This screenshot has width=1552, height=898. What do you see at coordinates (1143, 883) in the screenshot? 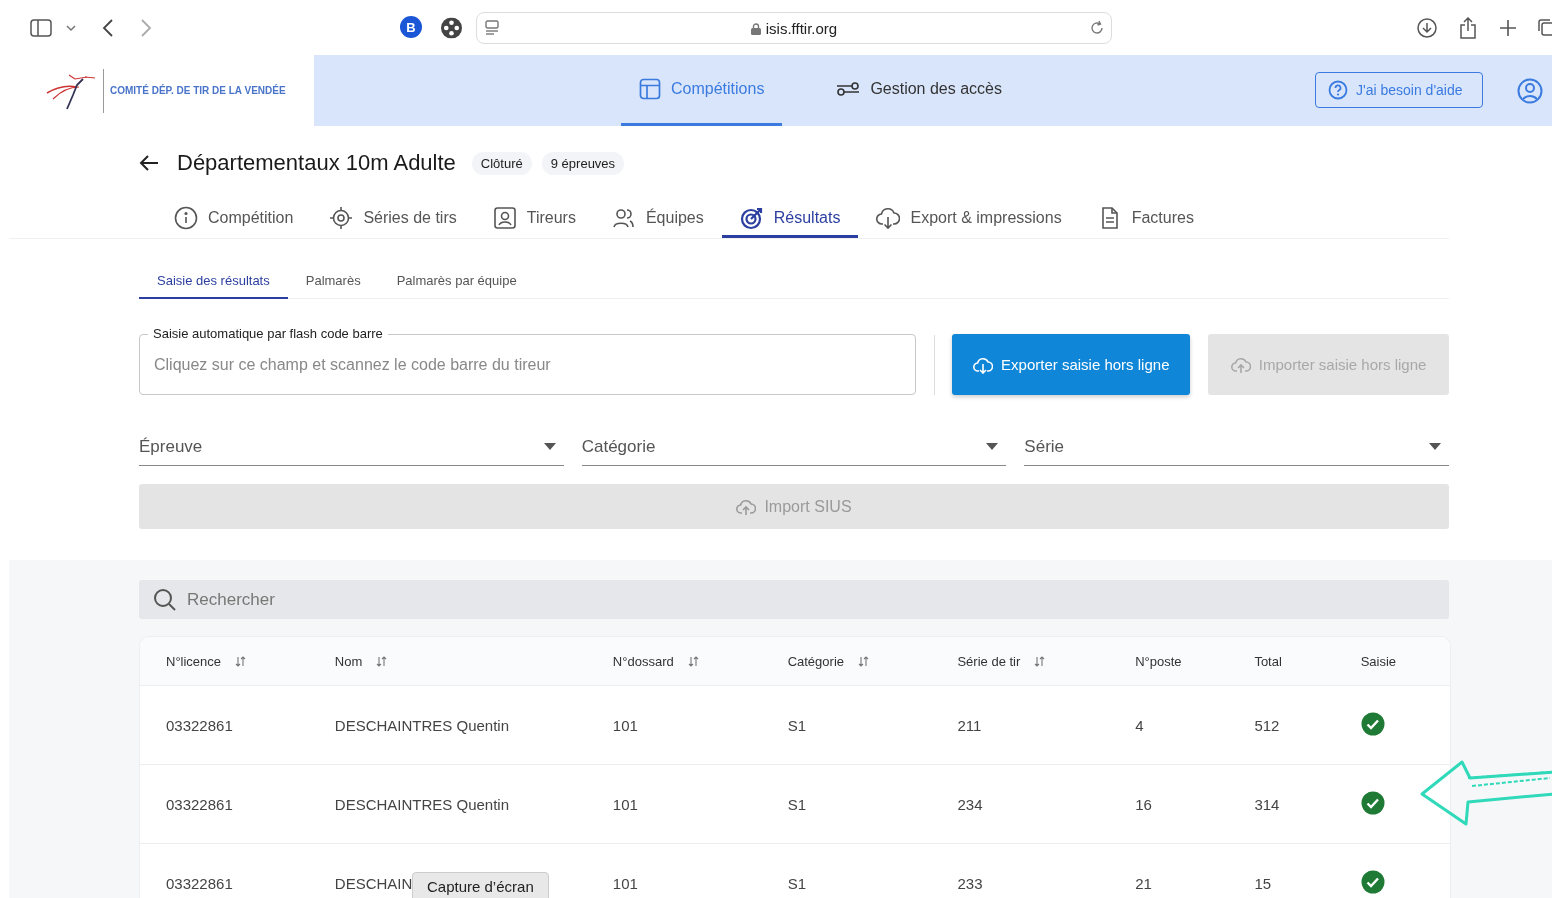
I see `table-cell: 21` at bounding box center [1143, 883].